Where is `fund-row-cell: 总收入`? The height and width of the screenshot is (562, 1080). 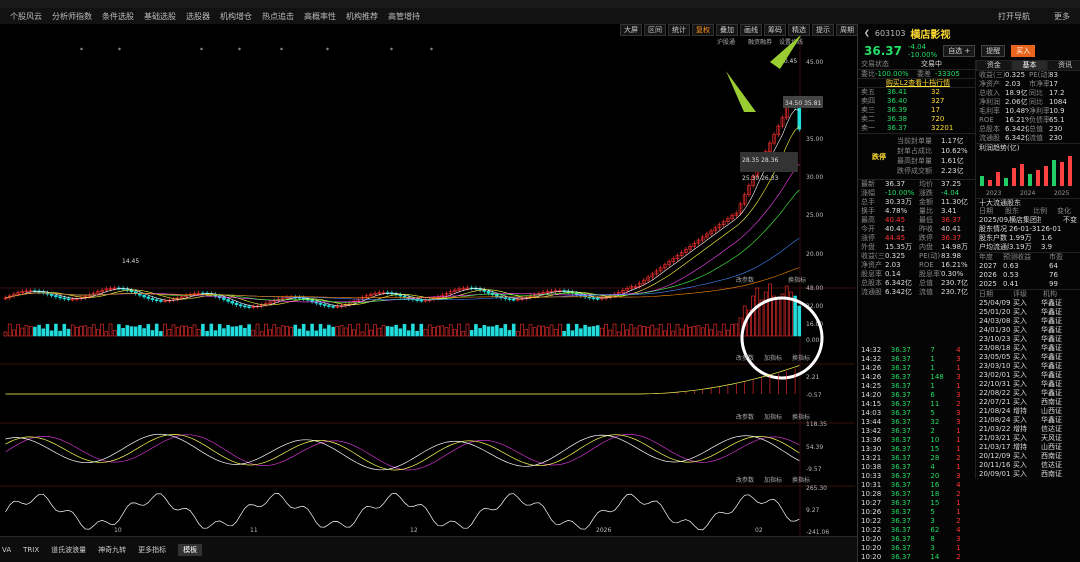 fund-row-cell: 总收入 is located at coordinates (989, 93).